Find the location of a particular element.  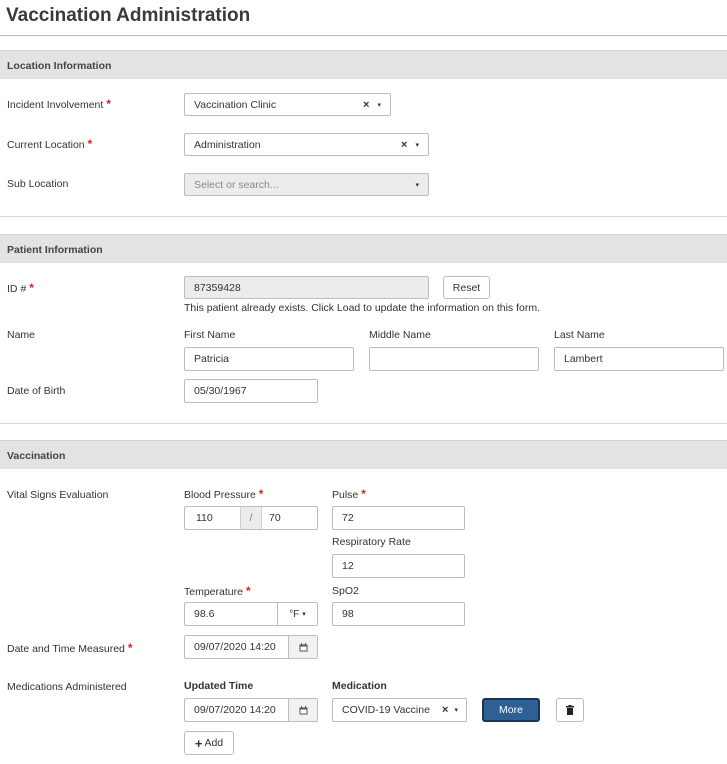

medication-time-field: 09/07/2020 14:20 is located at coordinates (251, 710).